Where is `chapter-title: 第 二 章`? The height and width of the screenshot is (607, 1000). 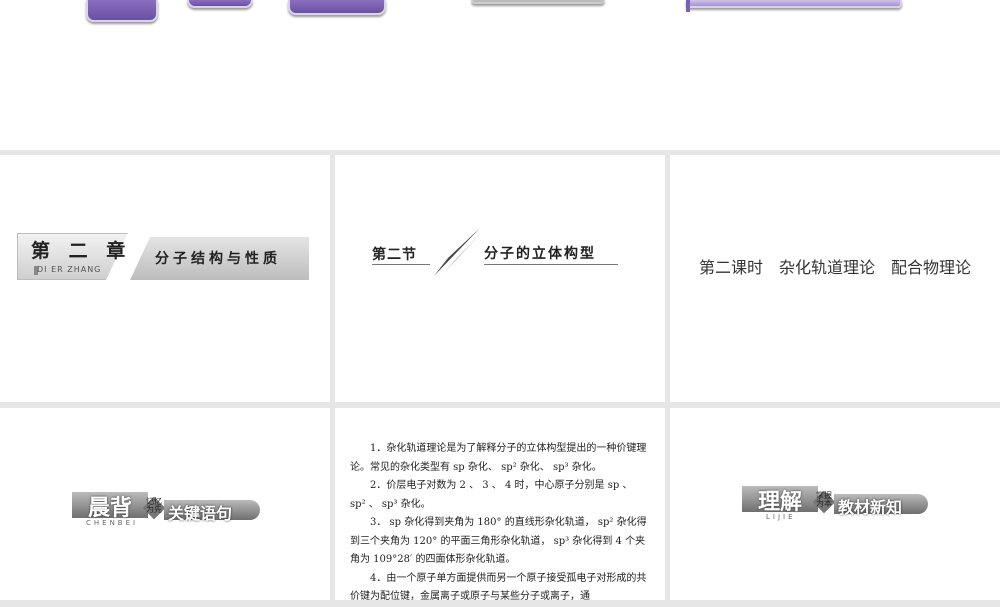
chapter-title: 第 二 章 is located at coordinates (81, 251).